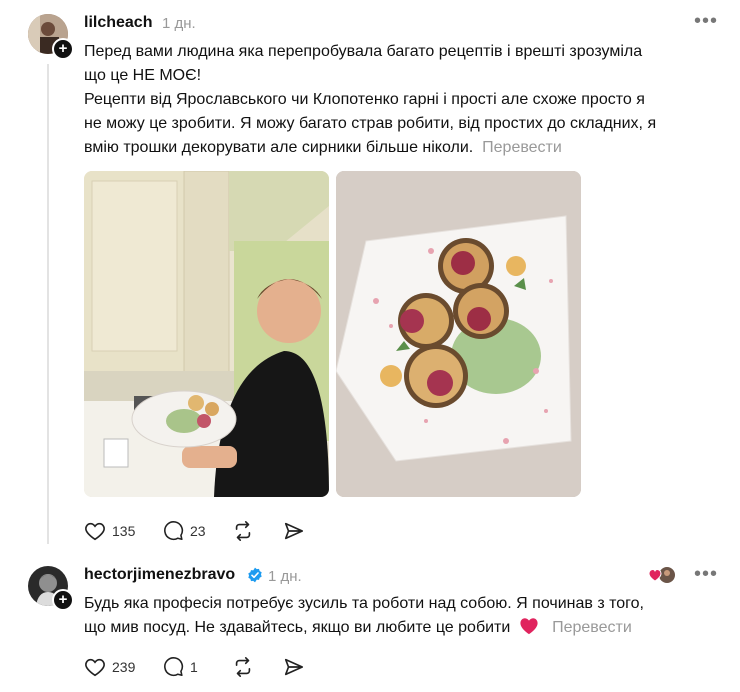 The height and width of the screenshot is (692, 740). What do you see at coordinates (529, 626) in the screenshot?
I see `red-heart-icon` at bounding box center [529, 626].